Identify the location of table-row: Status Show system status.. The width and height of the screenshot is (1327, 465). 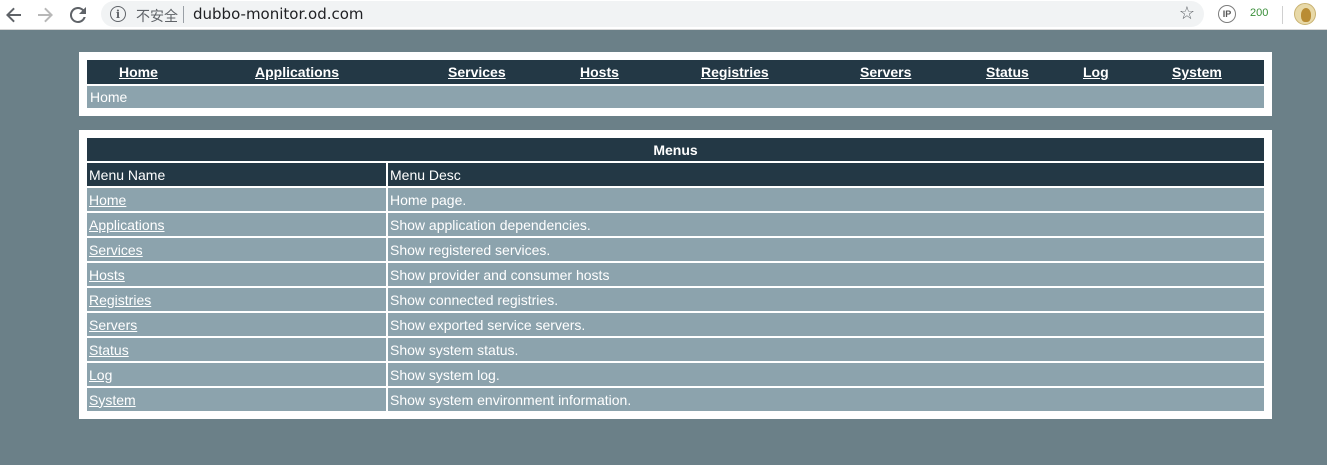
(675, 349).